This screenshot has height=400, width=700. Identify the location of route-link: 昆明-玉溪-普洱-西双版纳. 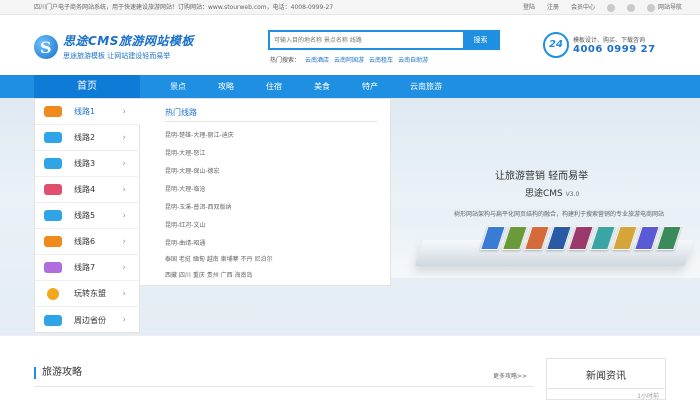
(198, 206).